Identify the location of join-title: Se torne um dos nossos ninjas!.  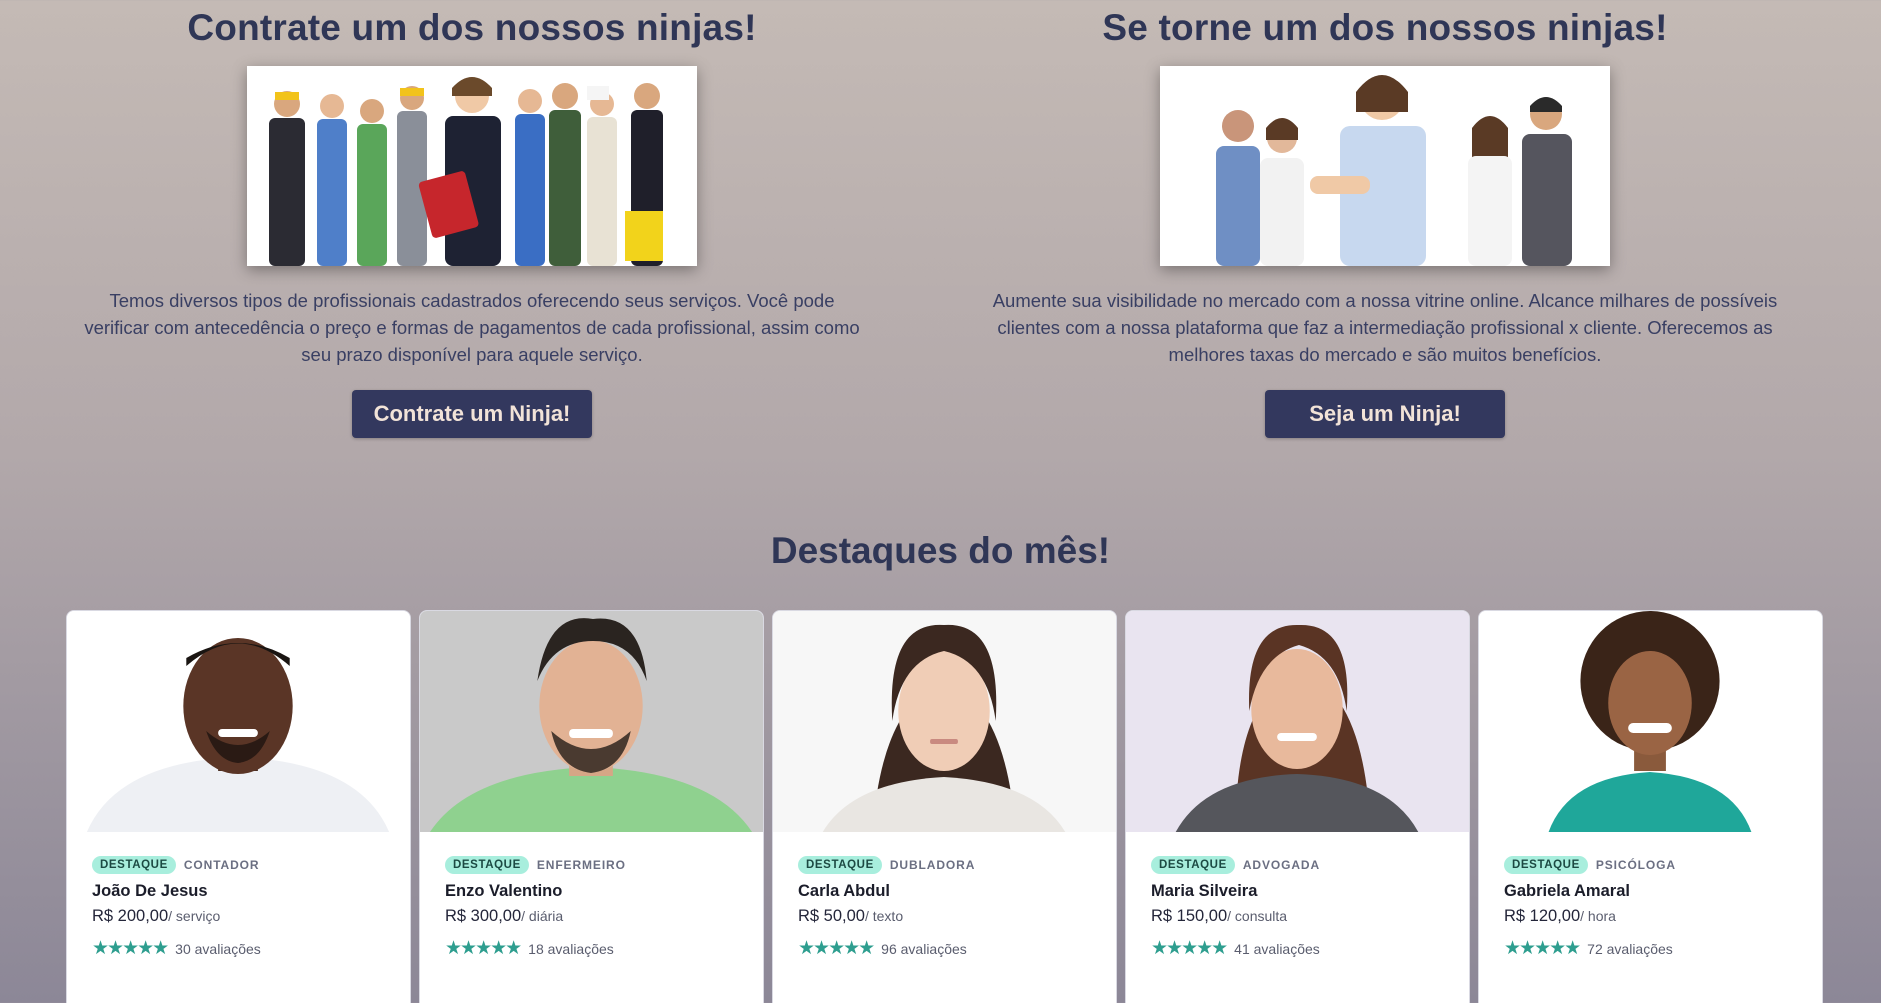
(1385, 27).